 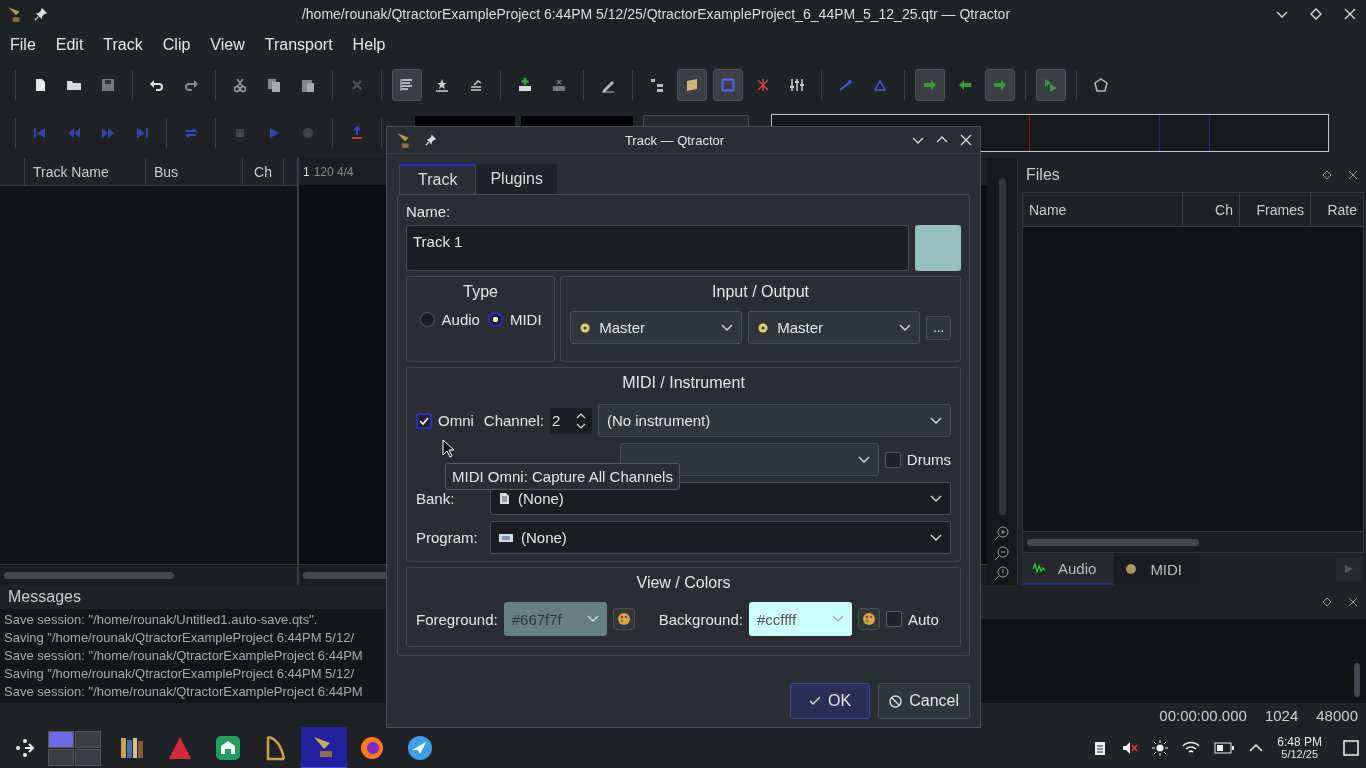 I want to click on lines-button, so click(x=407, y=85).